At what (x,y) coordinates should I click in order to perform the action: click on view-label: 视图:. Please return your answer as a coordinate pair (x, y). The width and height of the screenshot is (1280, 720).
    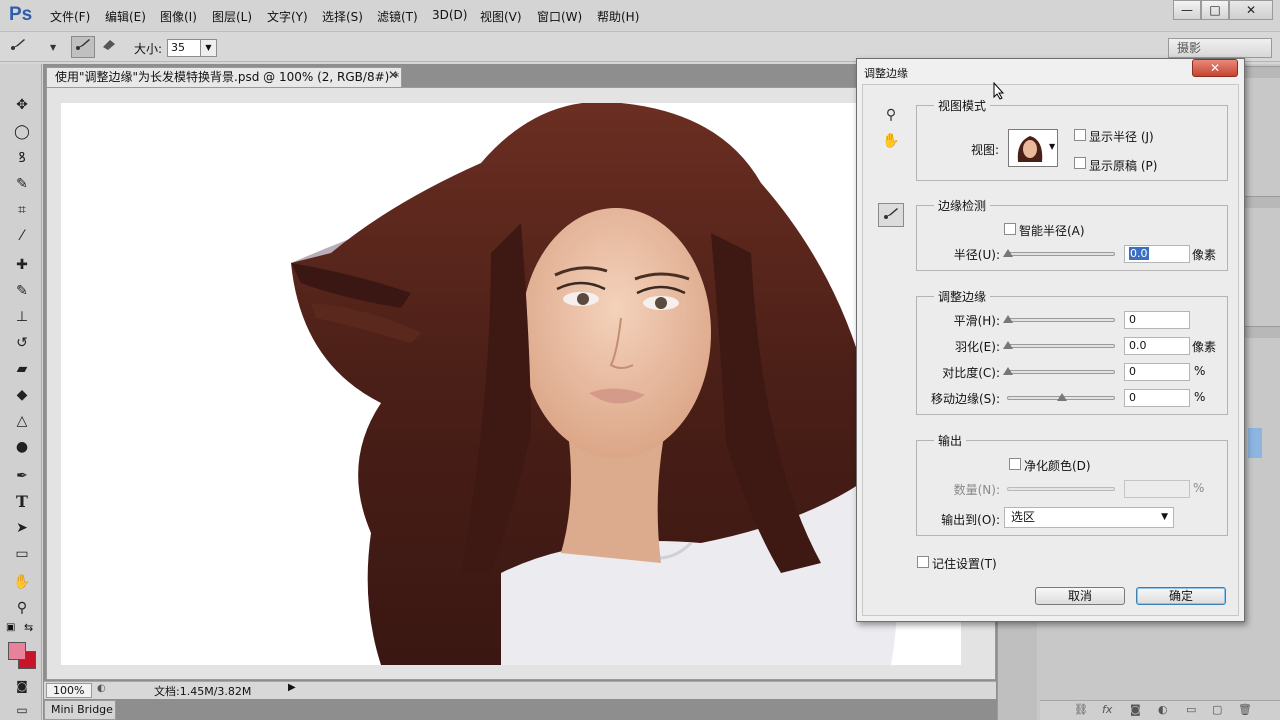
    Looking at the image, I should click on (985, 150).